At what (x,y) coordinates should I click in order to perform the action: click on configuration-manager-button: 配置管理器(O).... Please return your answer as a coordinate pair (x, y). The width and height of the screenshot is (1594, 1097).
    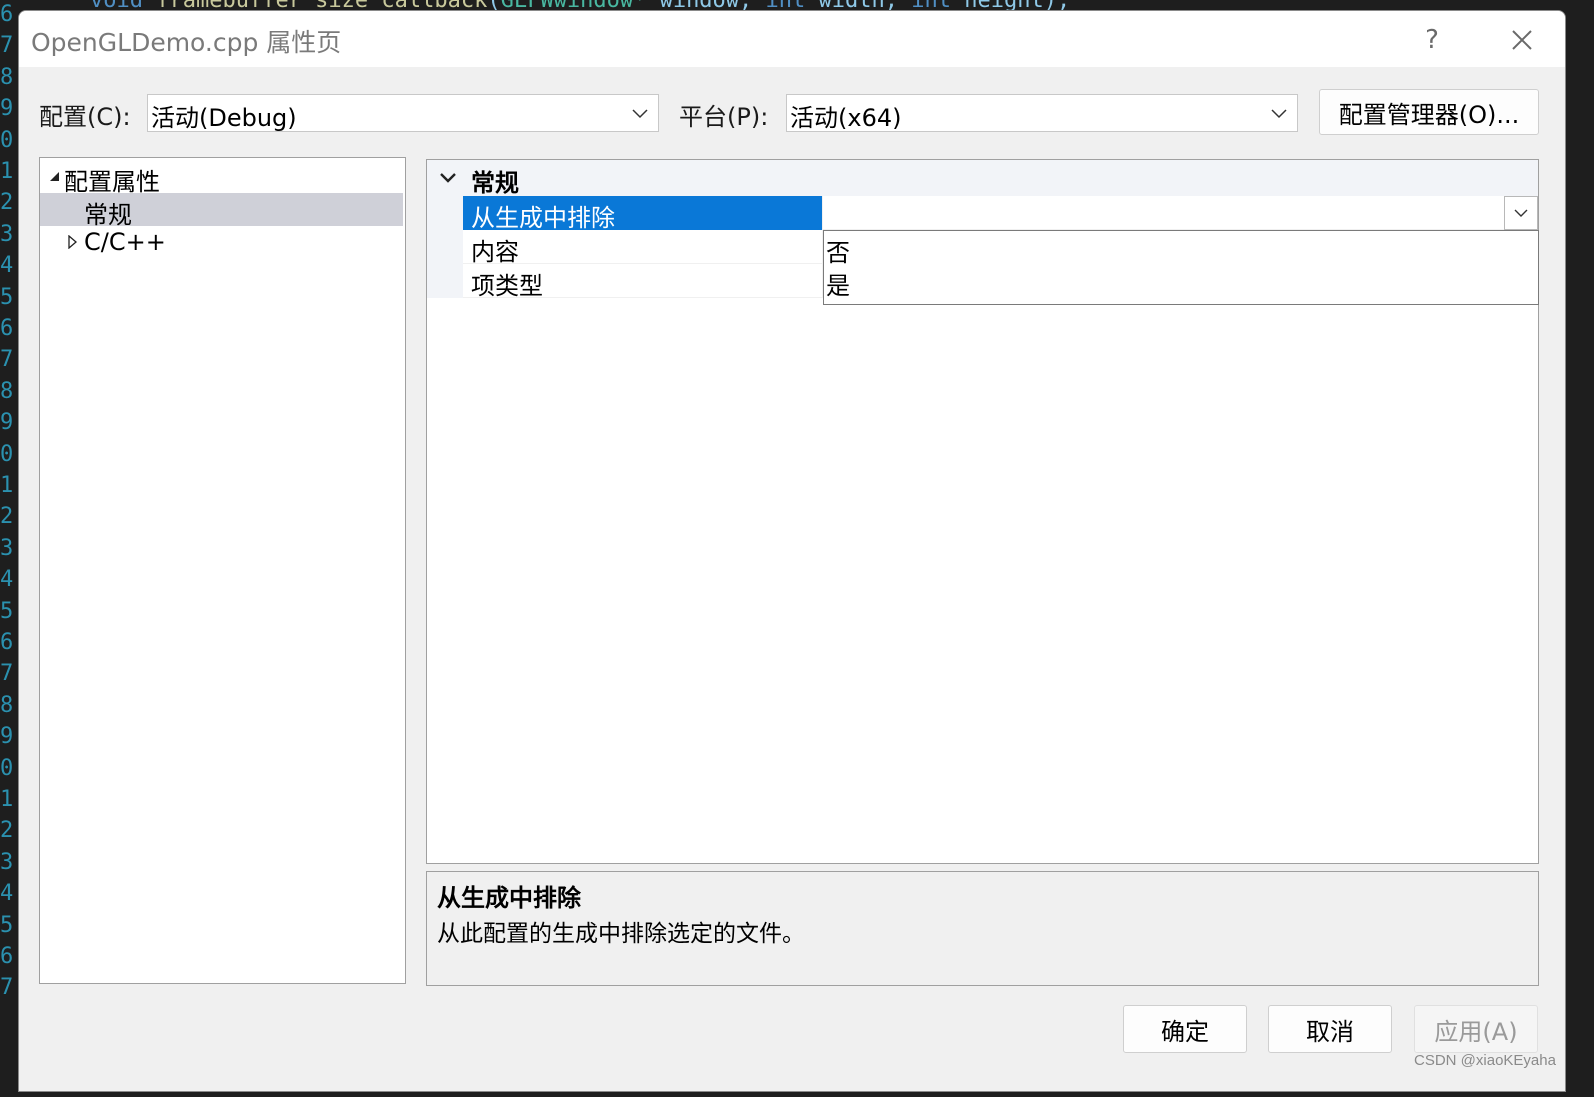
    Looking at the image, I should click on (1429, 112).